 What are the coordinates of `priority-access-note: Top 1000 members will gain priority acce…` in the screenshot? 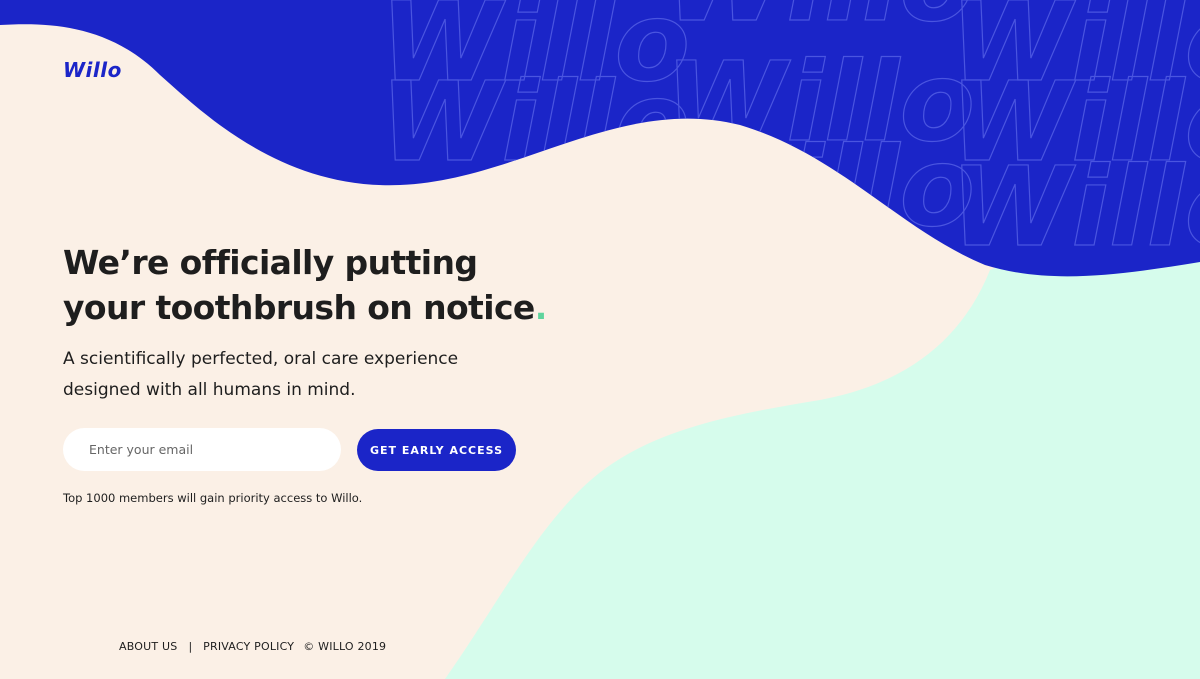 It's located at (213, 498).